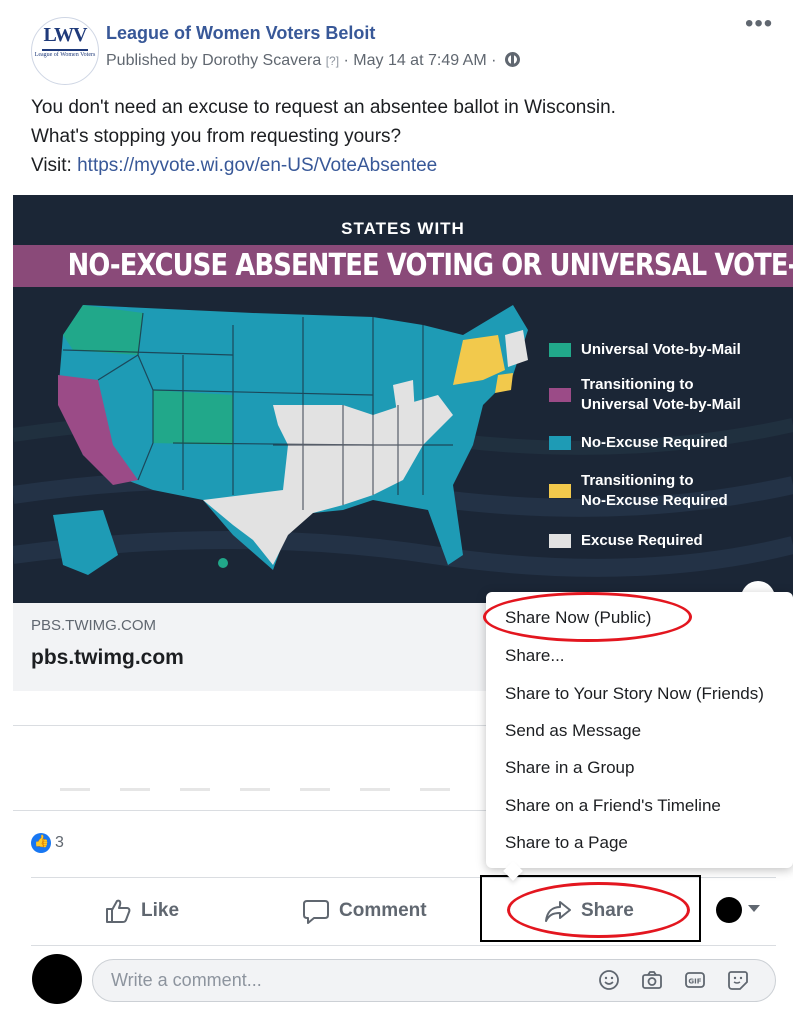  I want to click on logo-divider, so click(65, 50).